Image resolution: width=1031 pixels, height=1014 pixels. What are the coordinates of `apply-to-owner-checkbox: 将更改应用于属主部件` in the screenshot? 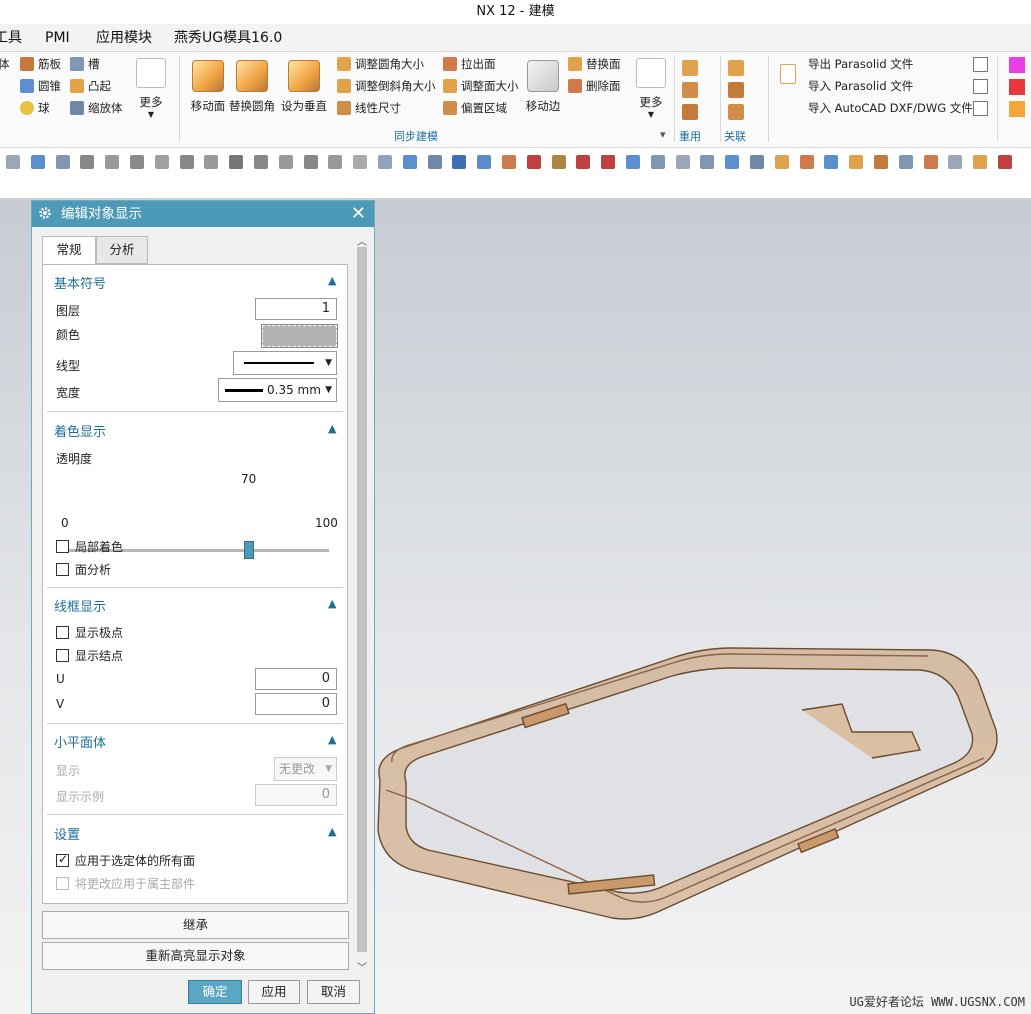 It's located at (125, 883).